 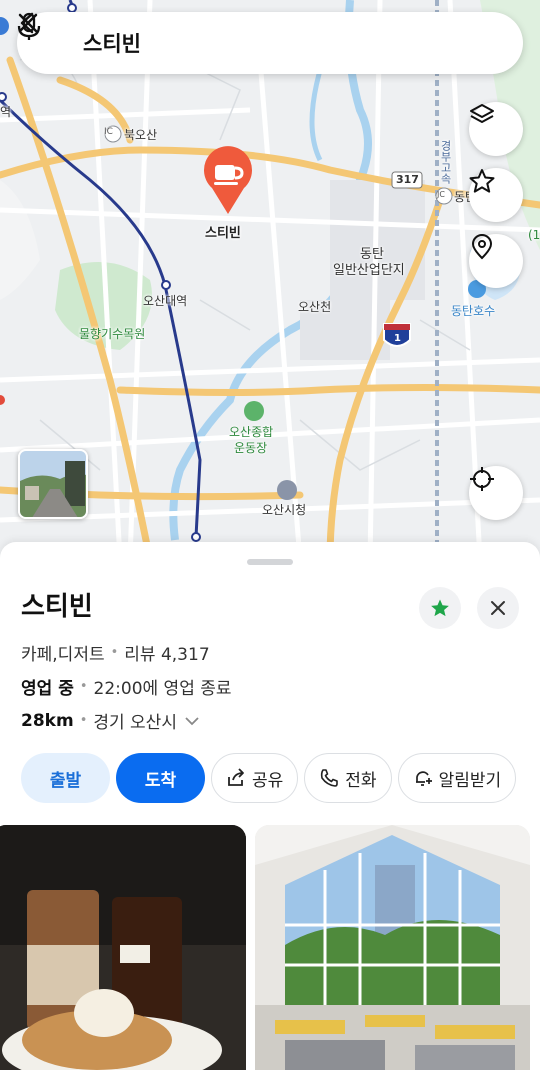 I want to click on address-row: 28km • 경기 오산시, so click(x=110, y=720).